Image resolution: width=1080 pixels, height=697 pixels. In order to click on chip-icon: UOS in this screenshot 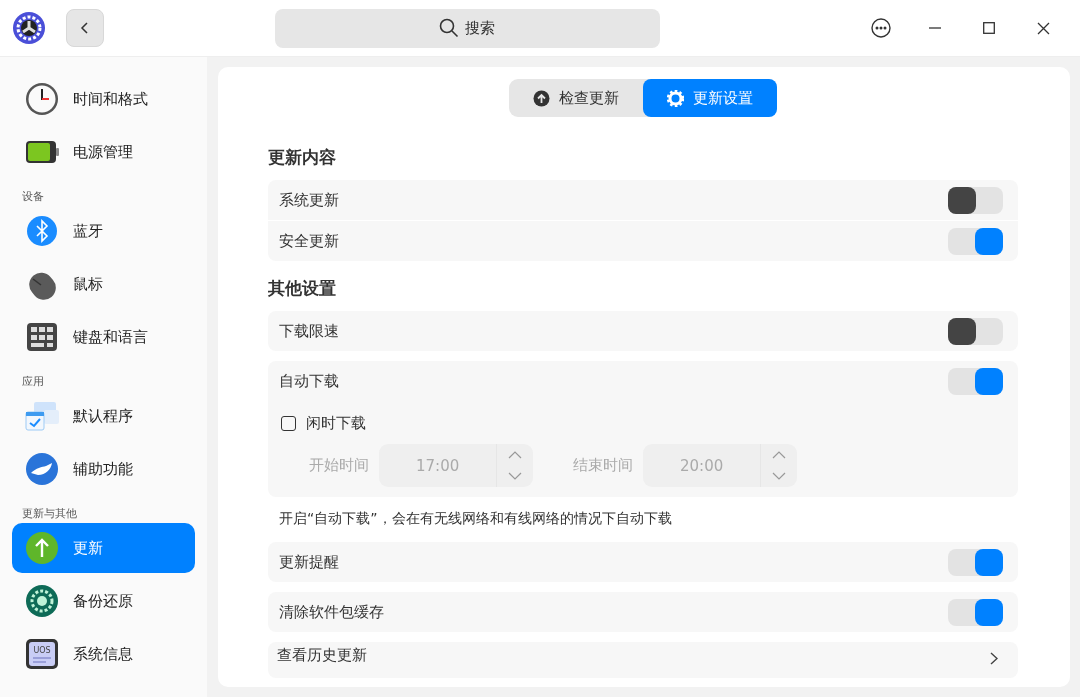, I will do `click(42, 654)`.